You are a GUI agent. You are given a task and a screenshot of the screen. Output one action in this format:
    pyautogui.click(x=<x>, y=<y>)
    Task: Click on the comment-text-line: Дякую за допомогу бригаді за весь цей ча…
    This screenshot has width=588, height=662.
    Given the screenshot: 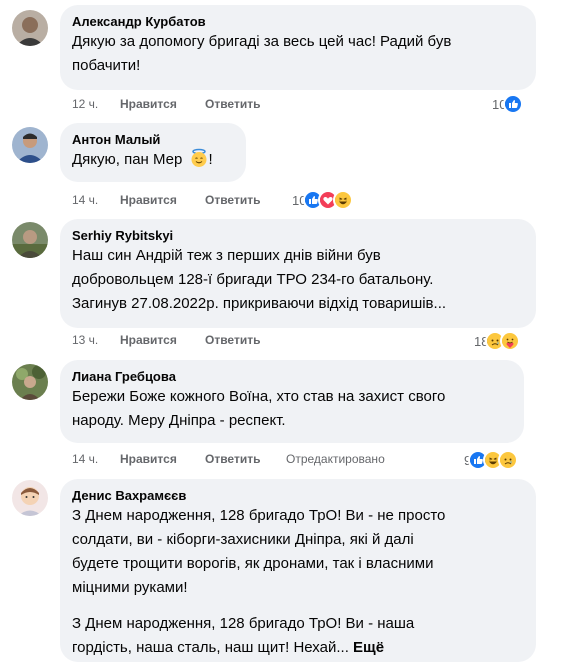 What is the action you would take?
    pyautogui.click(x=262, y=41)
    